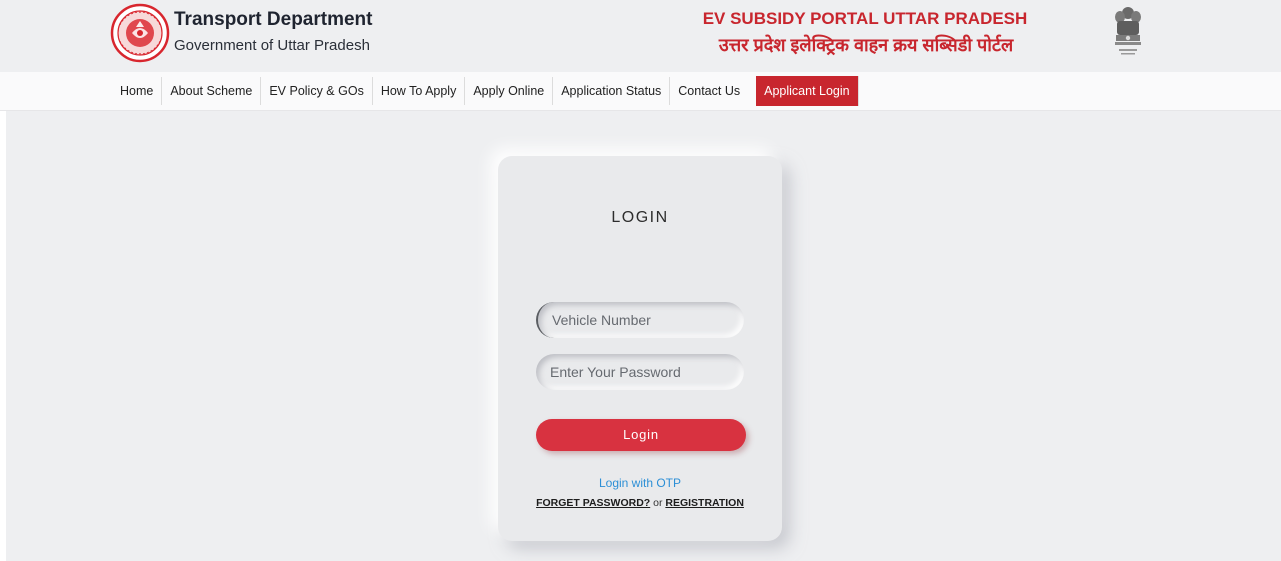 This screenshot has height=561, width=1281. I want to click on account-links: FORGET PASSWORD? or REGISTRATION, so click(640, 503).